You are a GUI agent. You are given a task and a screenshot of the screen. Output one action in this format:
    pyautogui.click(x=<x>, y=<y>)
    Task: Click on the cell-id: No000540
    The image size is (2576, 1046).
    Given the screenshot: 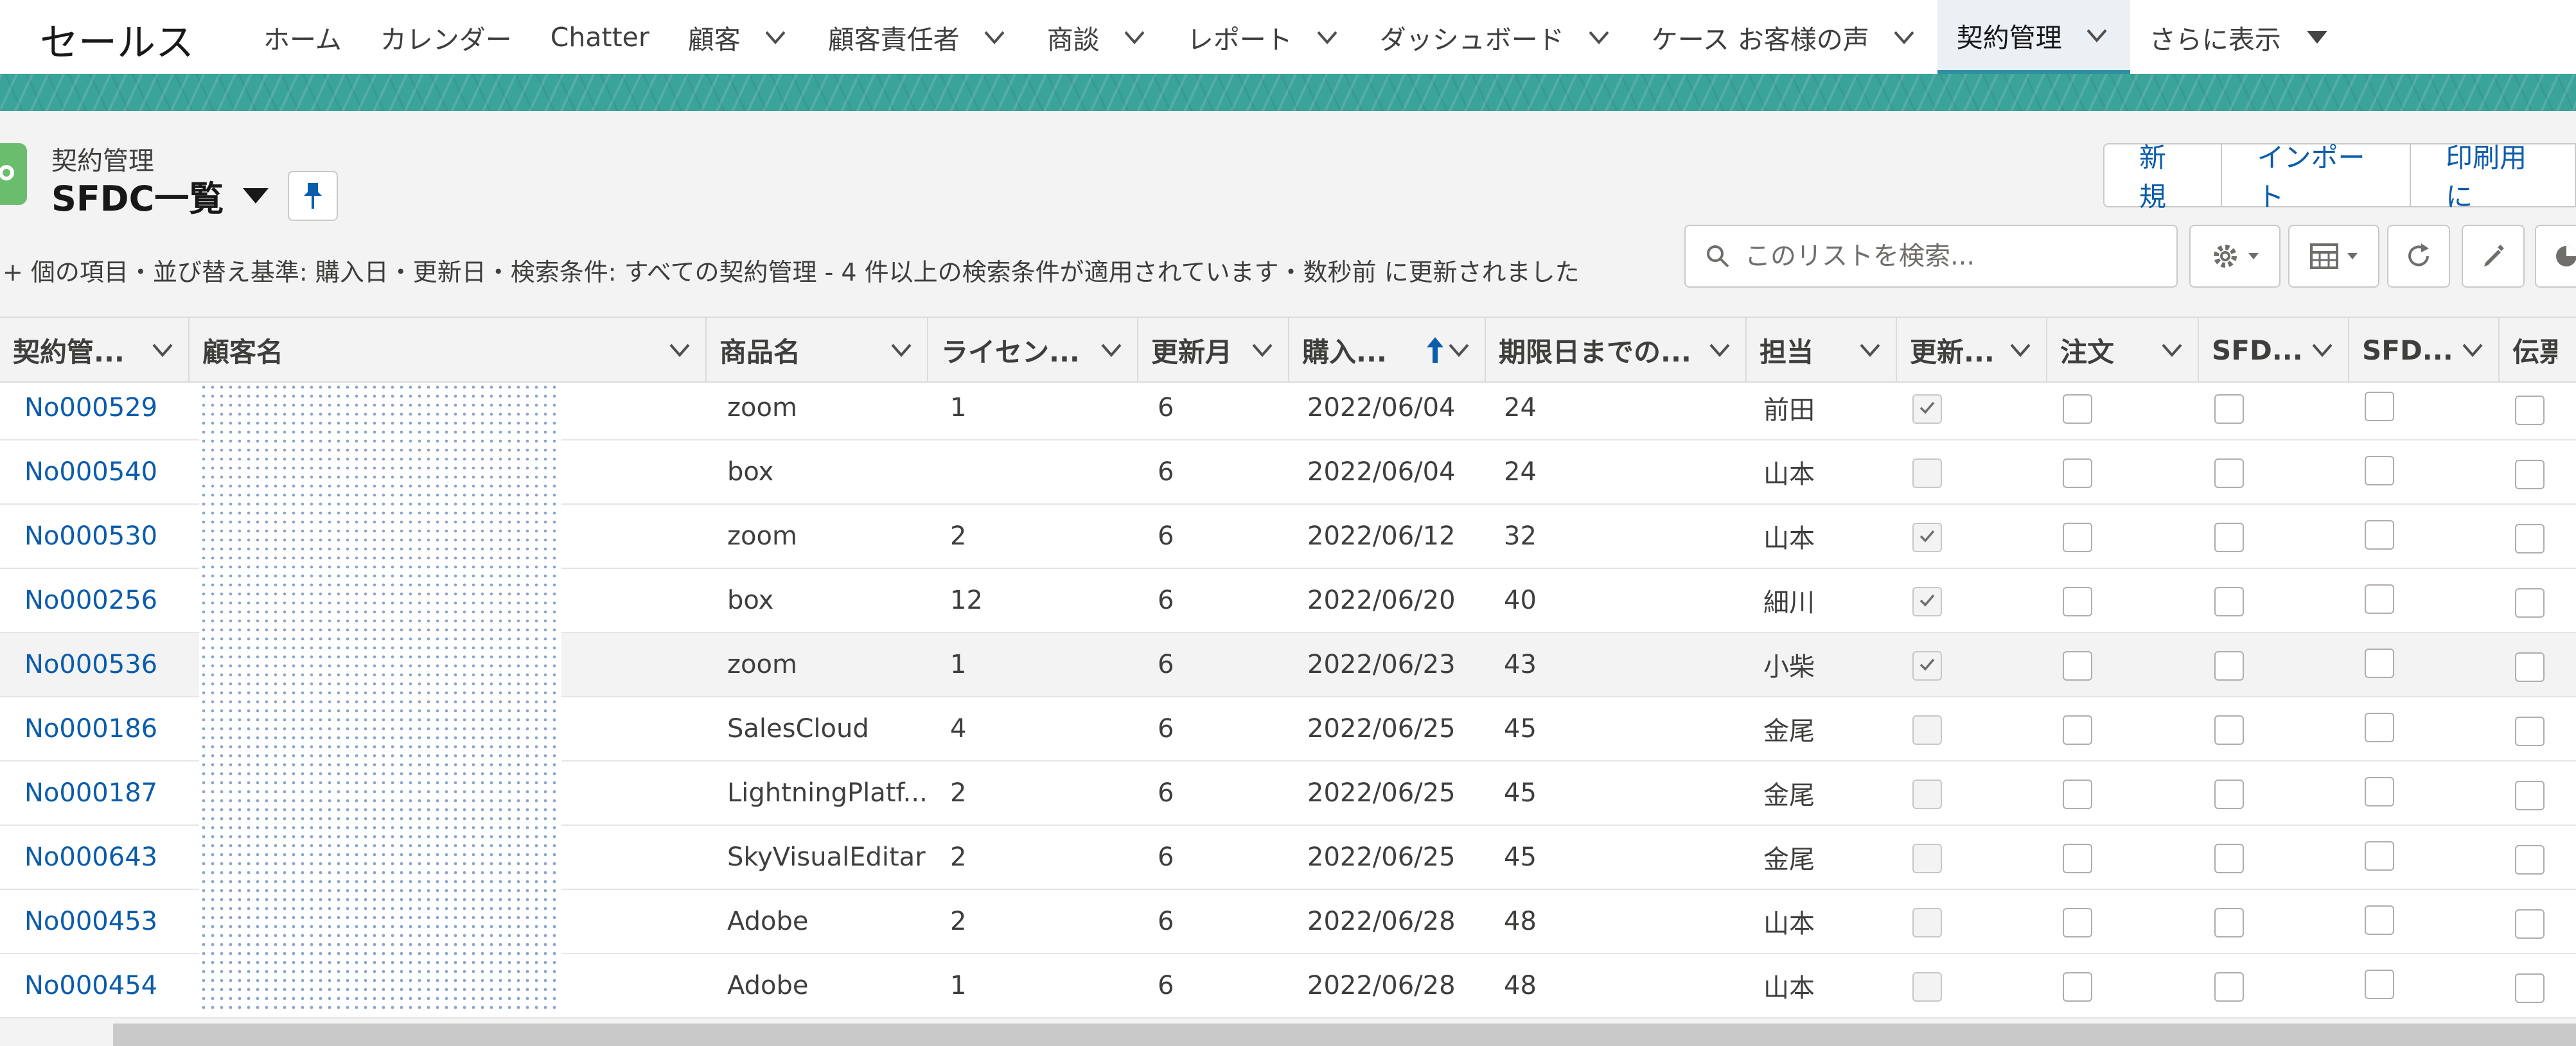 What is the action you would take?
    pyautogui.click(x=109, y=471)
    